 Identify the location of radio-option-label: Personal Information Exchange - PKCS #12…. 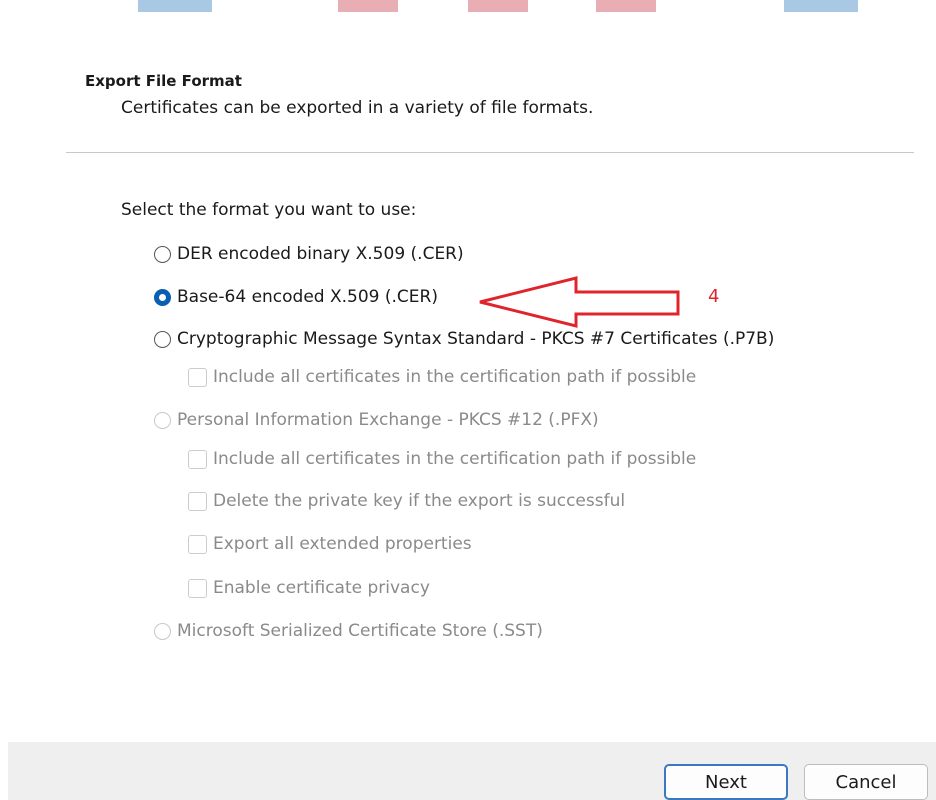
(388, 420).